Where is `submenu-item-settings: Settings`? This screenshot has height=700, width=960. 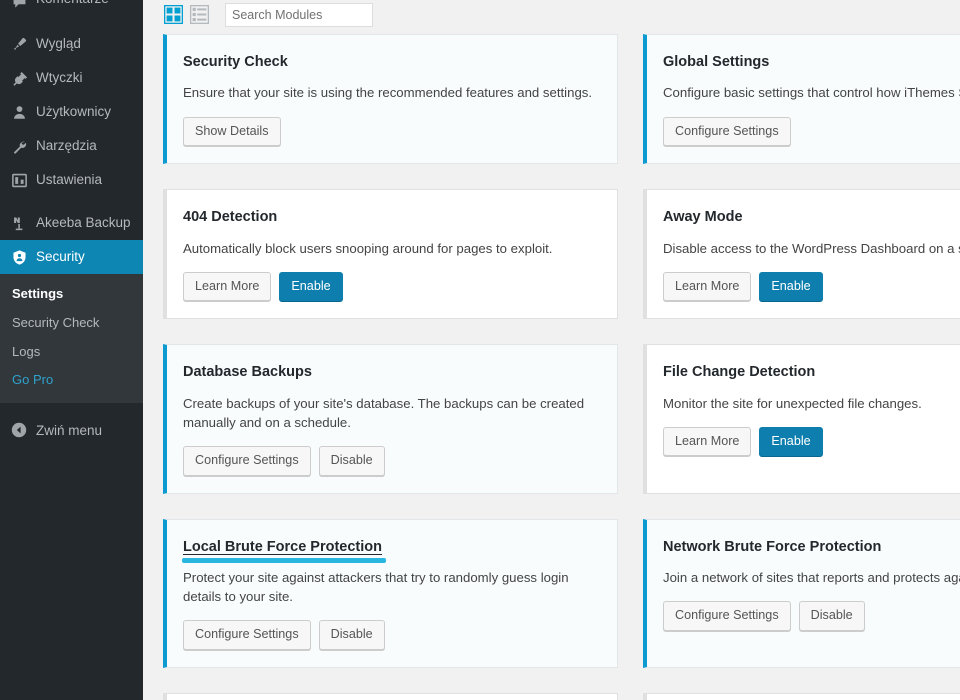 submenu-item-settings: Settings is located at coordinates (71, 294).